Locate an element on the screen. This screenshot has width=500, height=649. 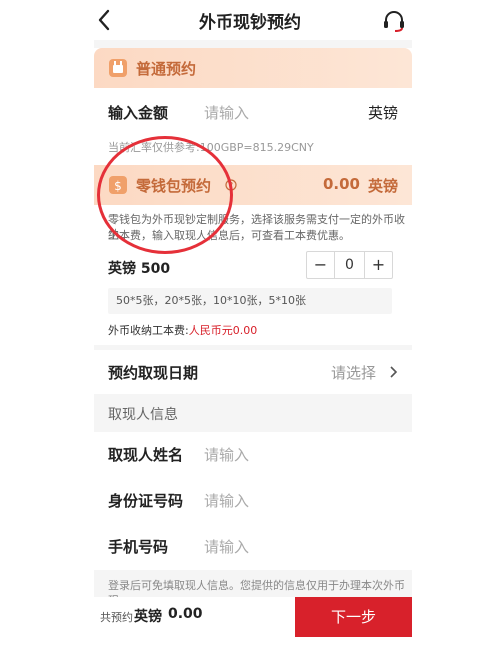
plus-button: + is located at coordinates (378, 265).